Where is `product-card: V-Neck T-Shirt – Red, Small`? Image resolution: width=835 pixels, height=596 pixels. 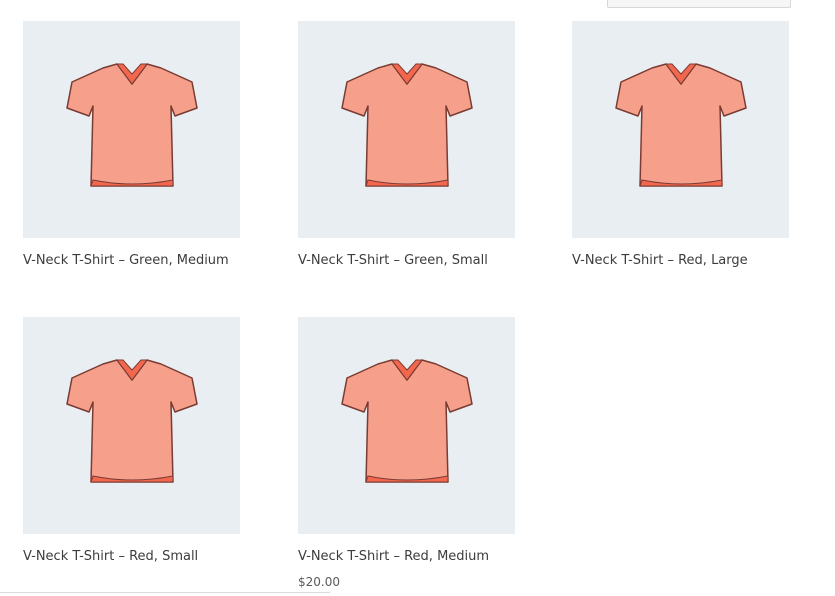
product-card: V-Neck T-Shirt – Red, Small is located at coordinates (131, 441).